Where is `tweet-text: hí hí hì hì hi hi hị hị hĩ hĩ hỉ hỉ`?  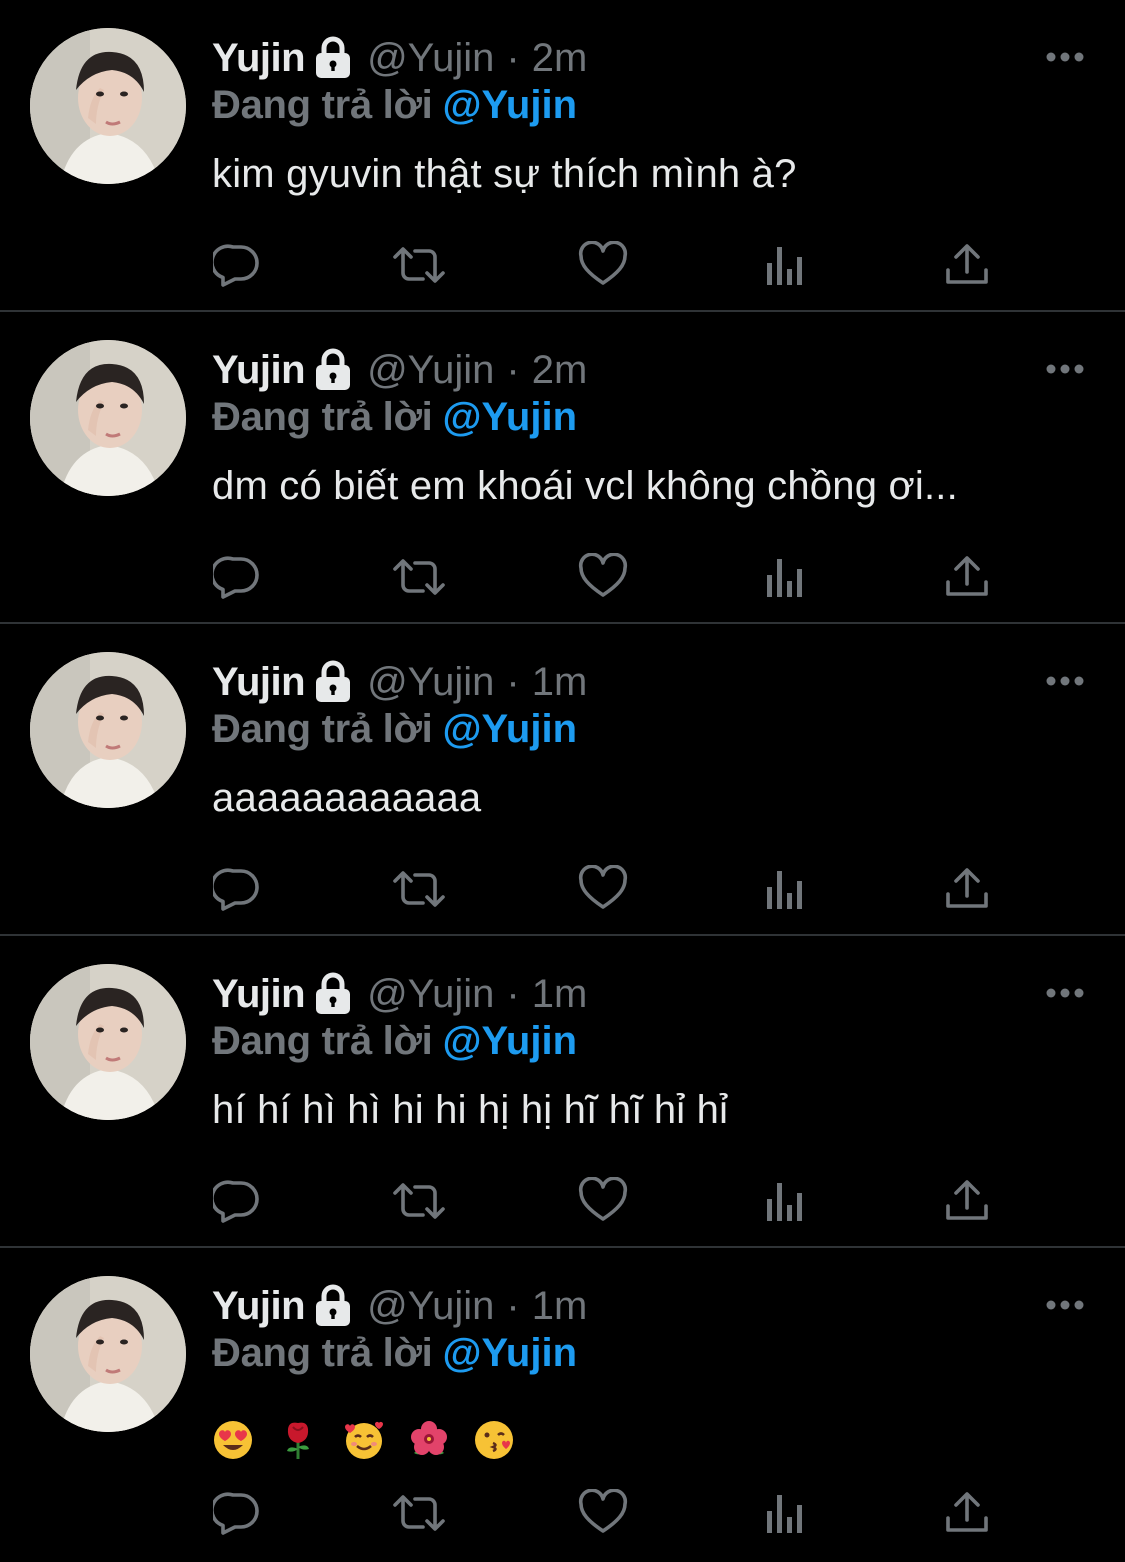 tweet-text: hí hí hì hì hi hi hị hị hĩ hĩ hỉ hỉ is located at coordinates (470, 1110).